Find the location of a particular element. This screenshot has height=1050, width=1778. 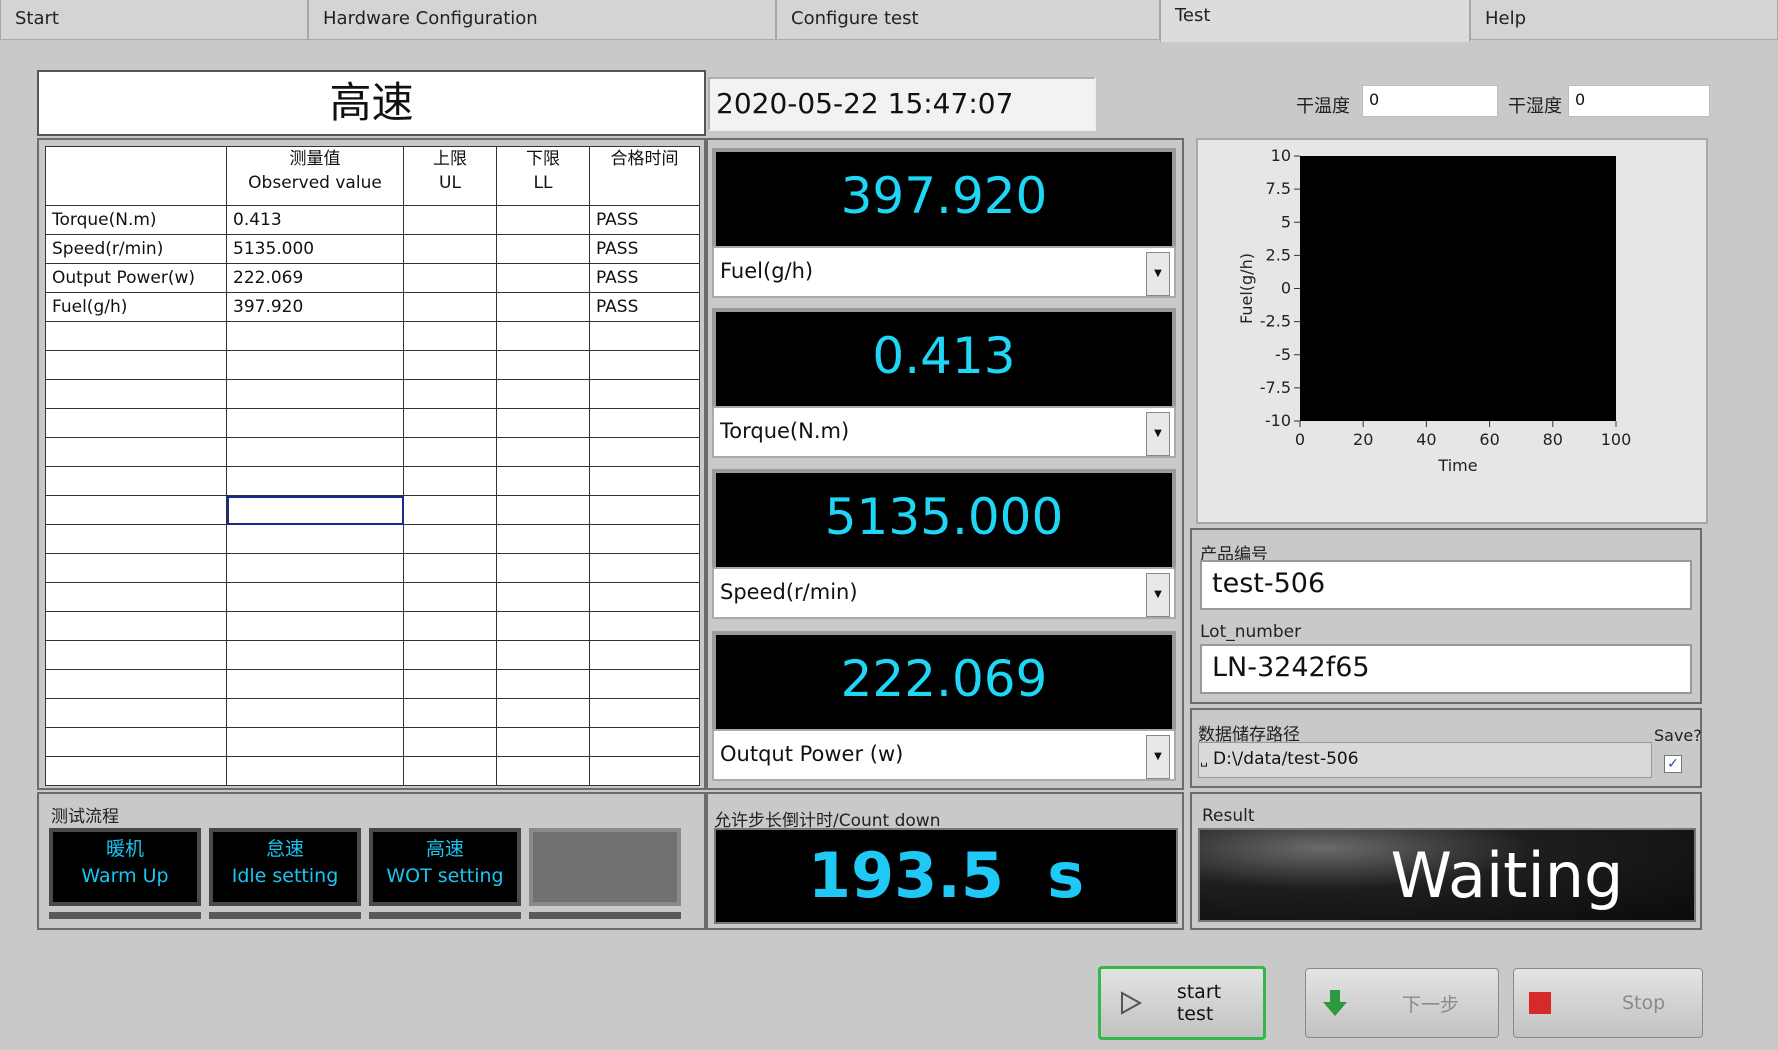

step-idle-setting: 怠速 Idle setting is located at coordinates (285, 867).